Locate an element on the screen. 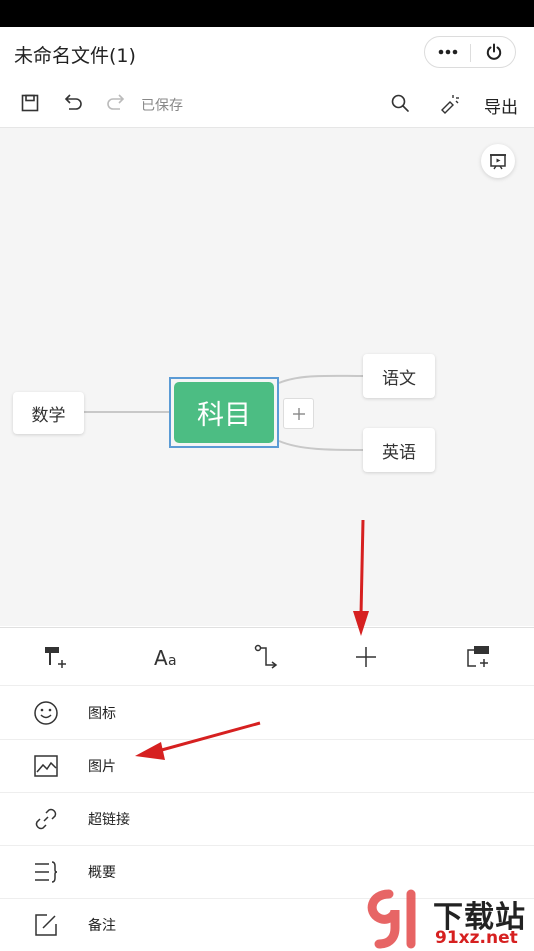 The width and height of the screenshot is (534, 951). tab-style is located at coordinates (55, 657).